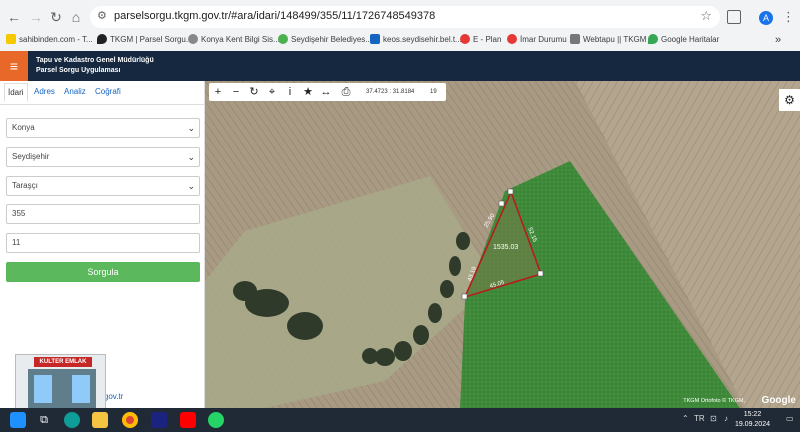 The height and width of the screenshot is (432, 800). I want to click on mahalle-value: Taraşçı, so click(25, 185).